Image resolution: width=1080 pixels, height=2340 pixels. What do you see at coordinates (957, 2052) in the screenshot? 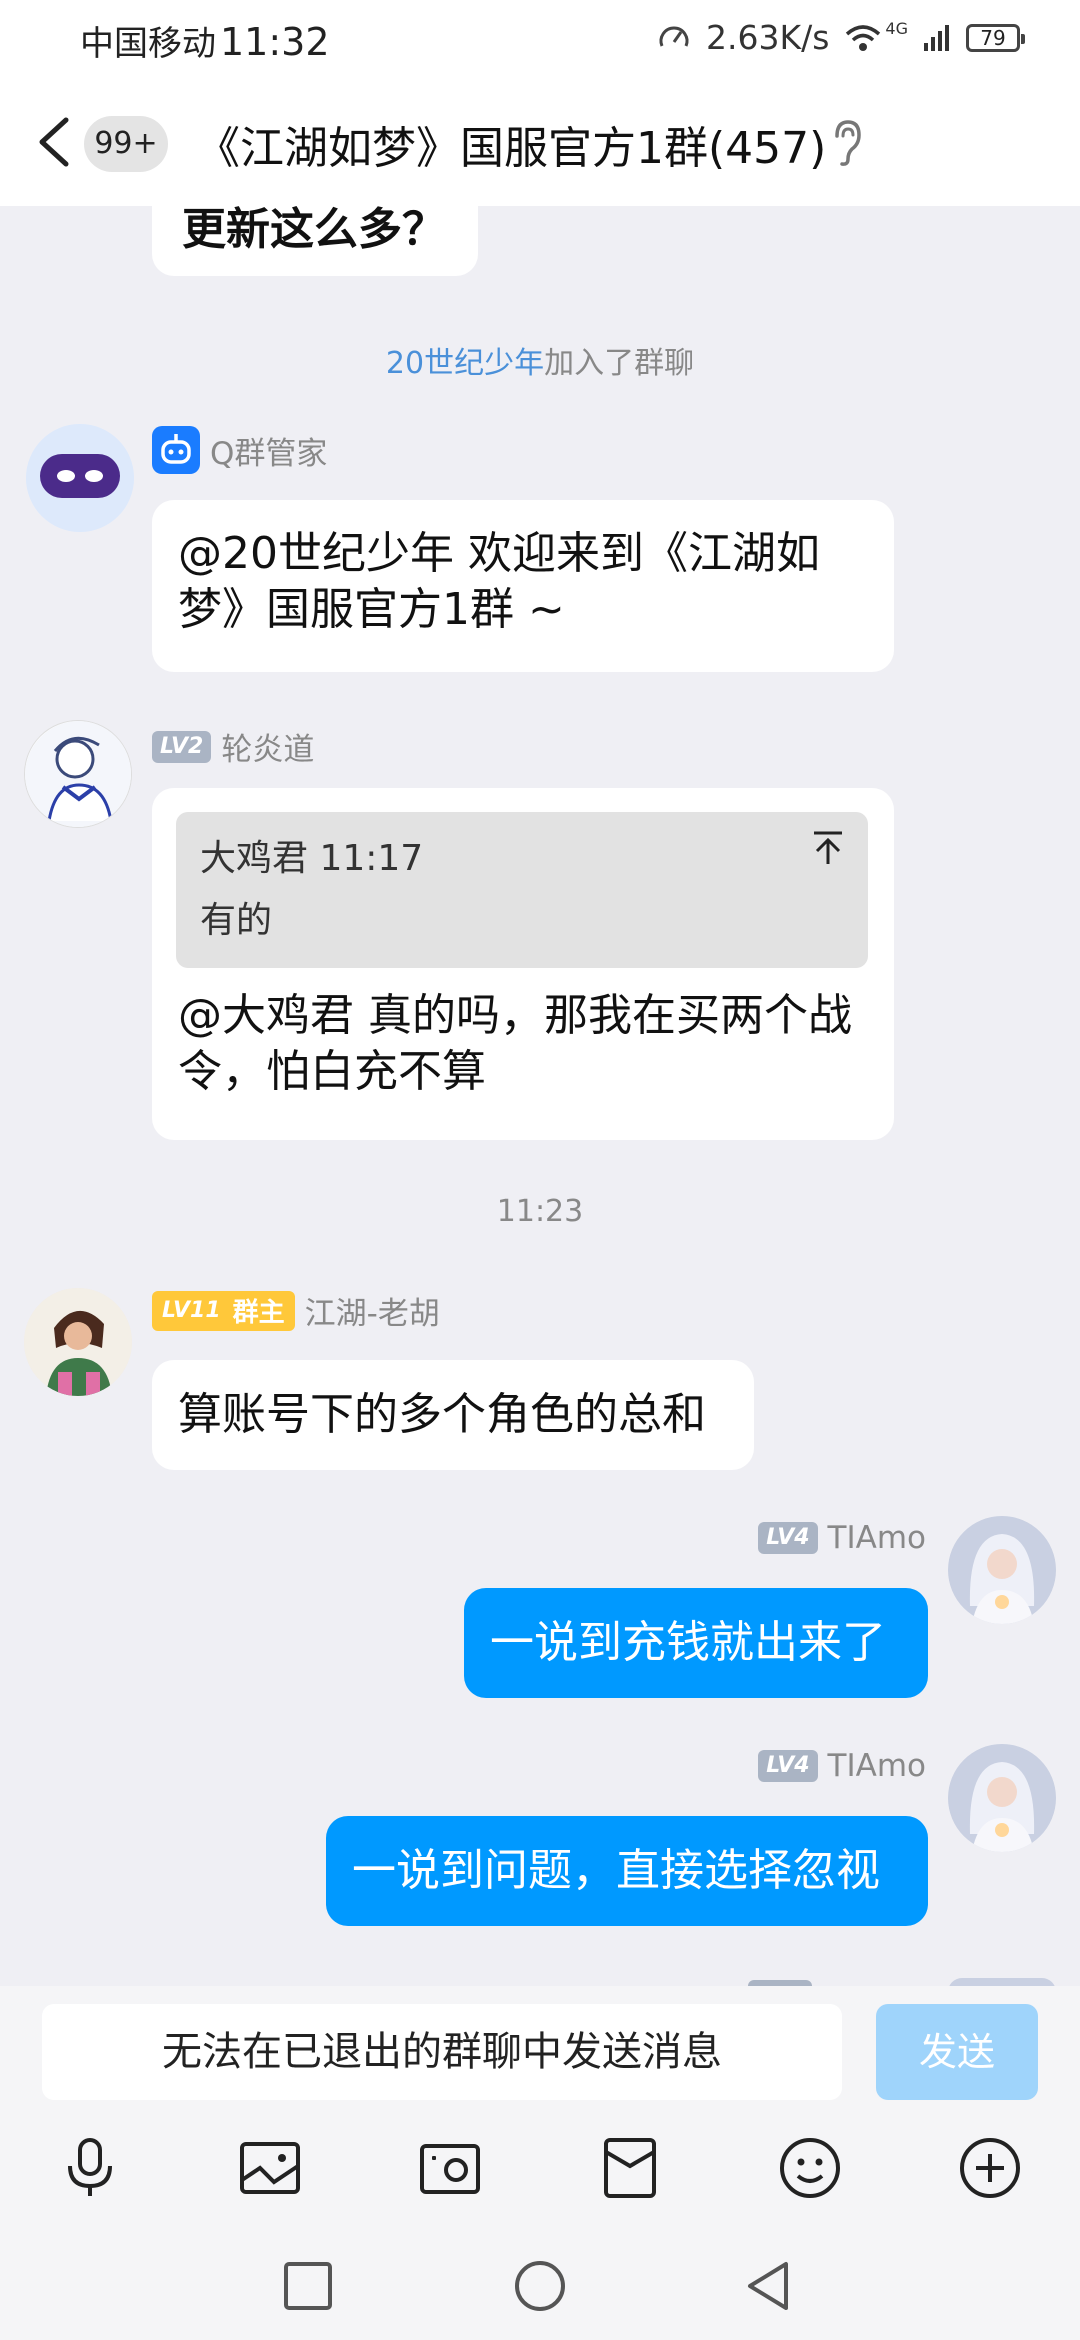
I see `send-button: 发送` at bounding box center [957, 2052].